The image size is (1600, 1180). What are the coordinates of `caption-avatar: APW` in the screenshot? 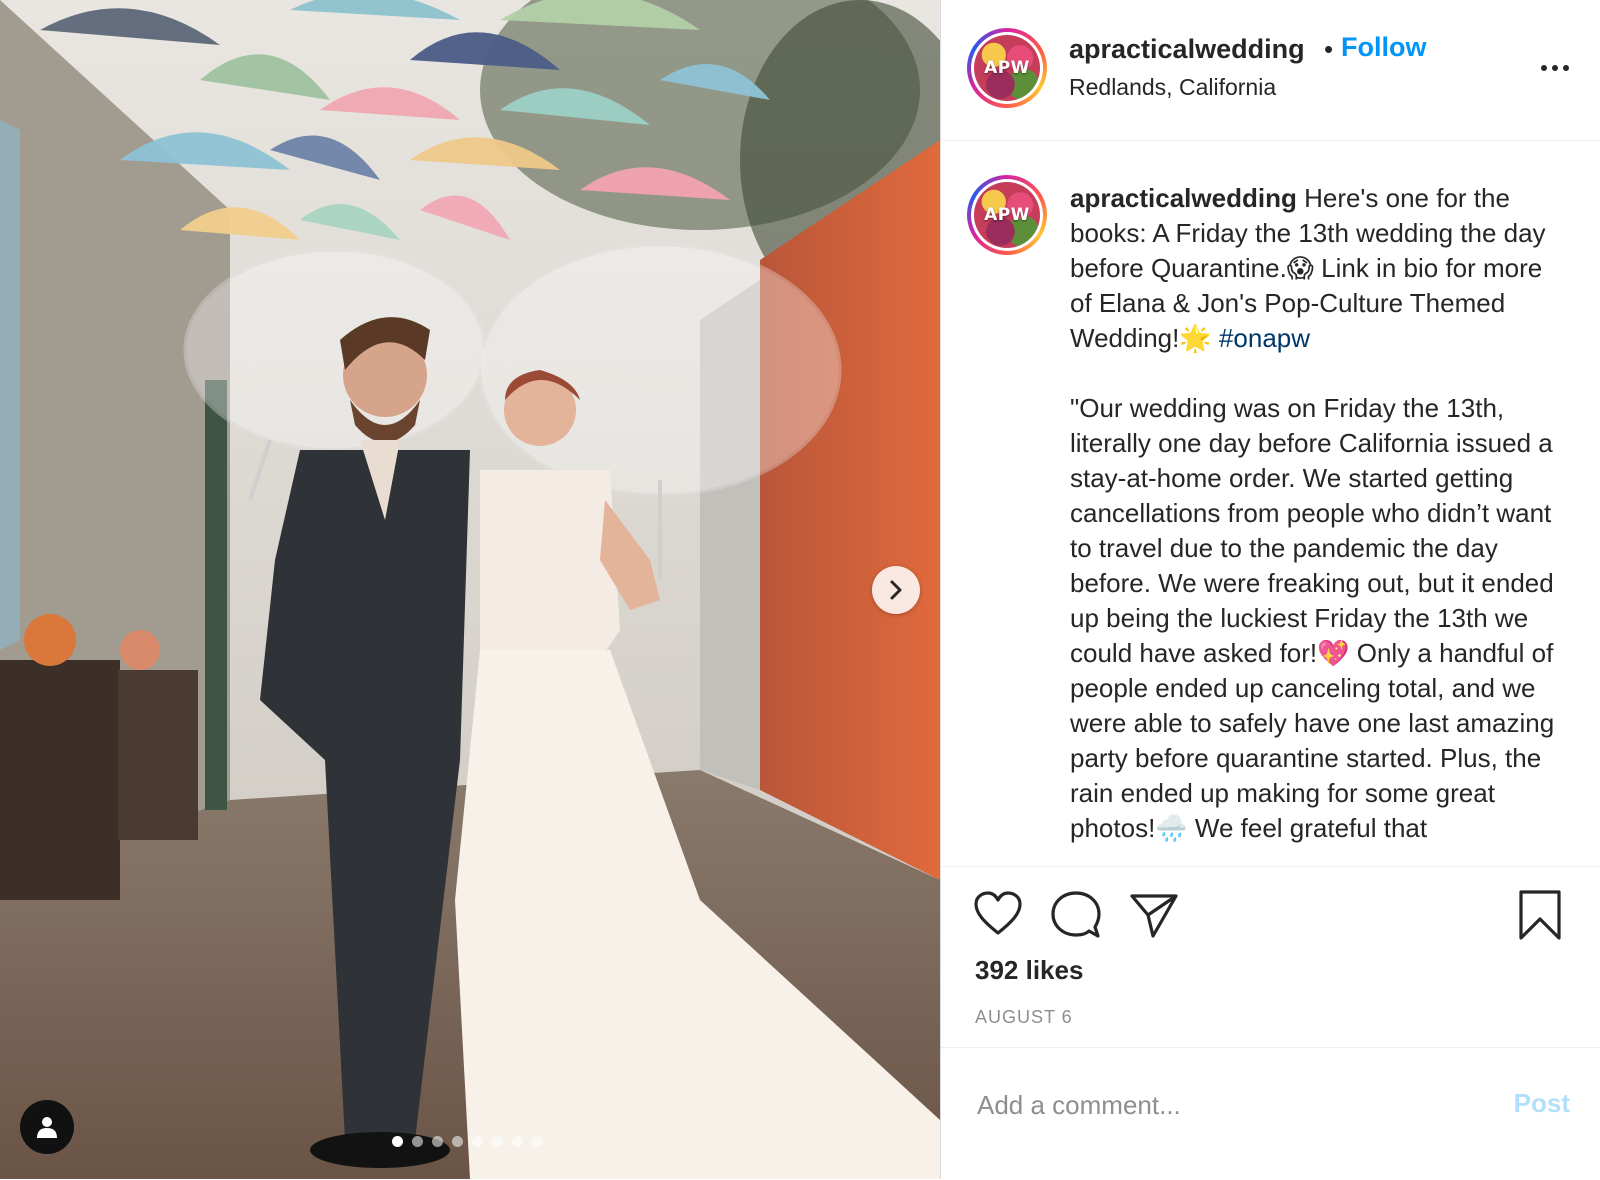 It's located at (1007, 215).